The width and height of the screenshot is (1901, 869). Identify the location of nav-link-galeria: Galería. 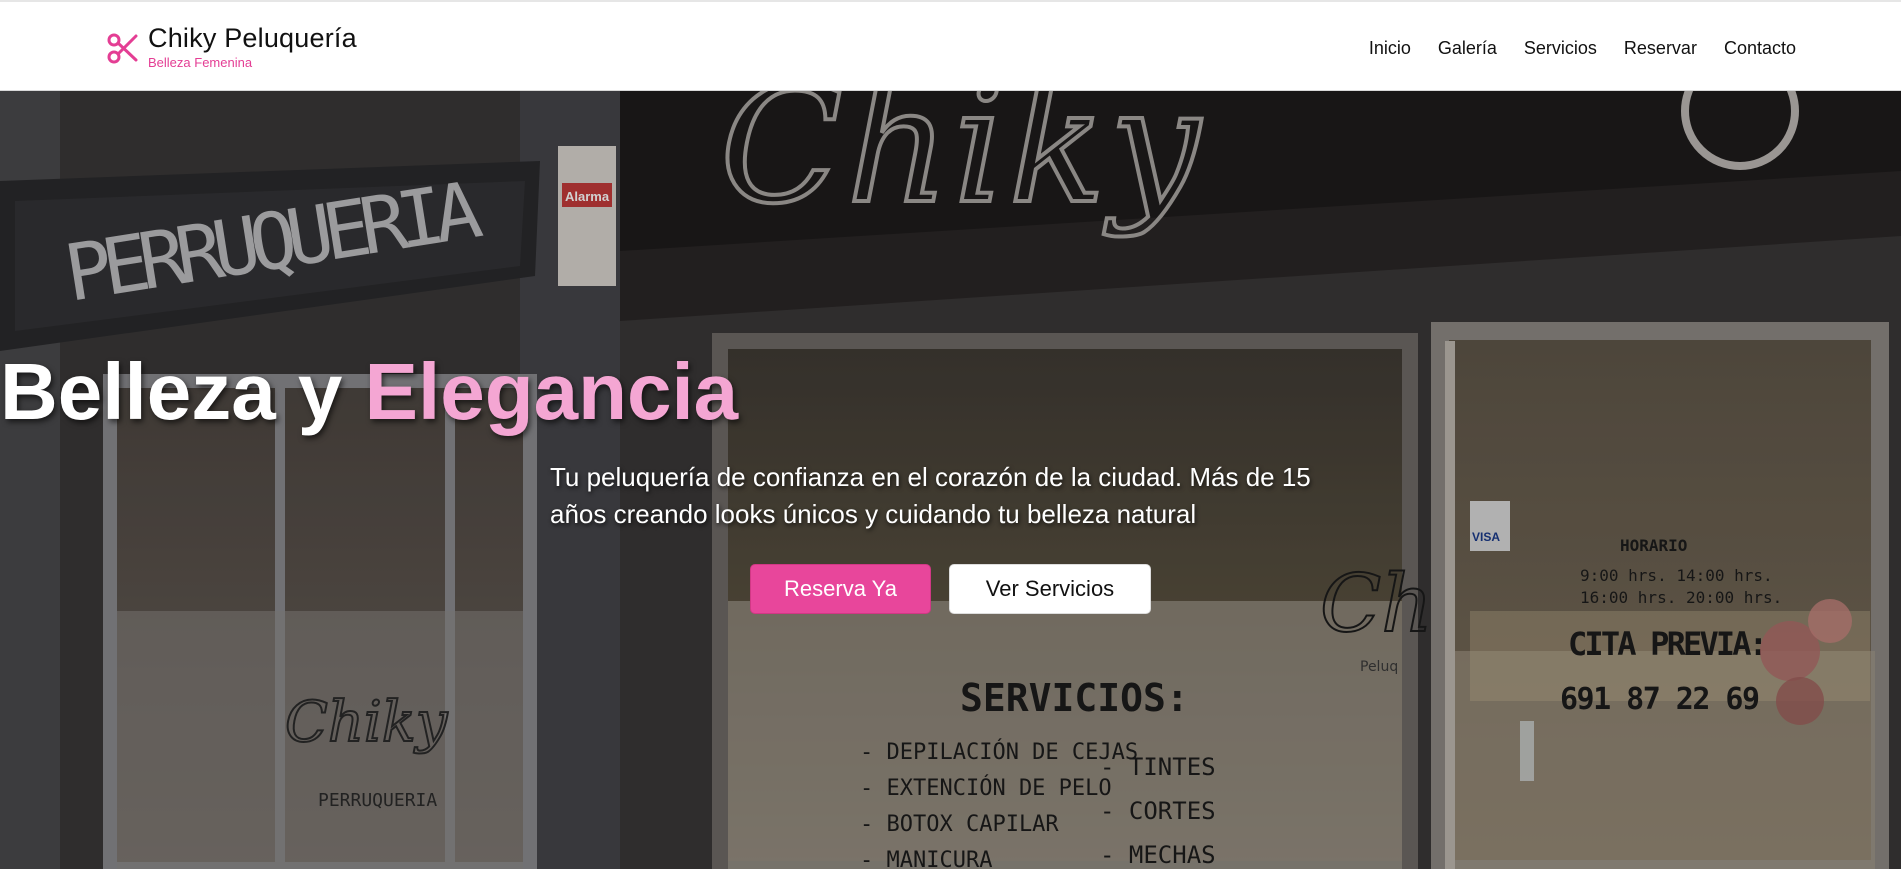
(1467, 48).